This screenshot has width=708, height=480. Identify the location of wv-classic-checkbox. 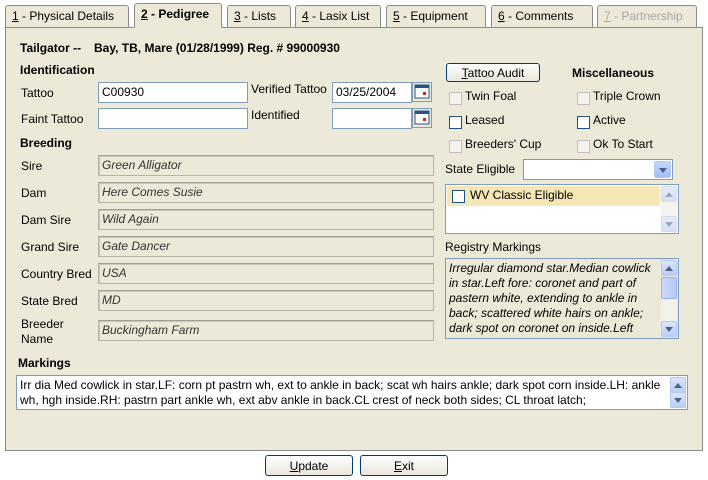
(458, 196).